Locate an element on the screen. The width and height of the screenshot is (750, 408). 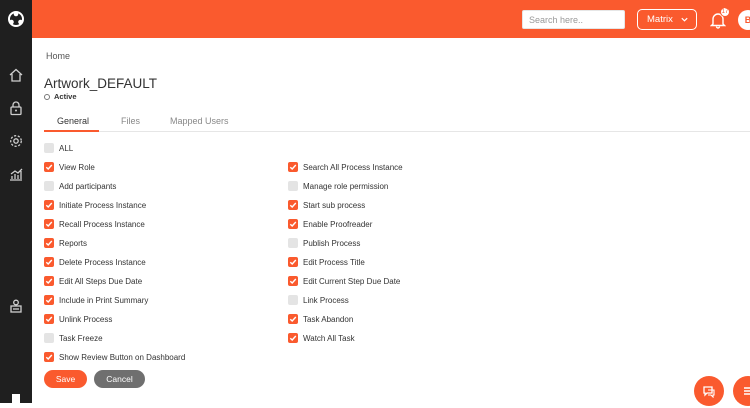
permission-label: Edit Current Step Due Date is located at coordinates (352, 281).